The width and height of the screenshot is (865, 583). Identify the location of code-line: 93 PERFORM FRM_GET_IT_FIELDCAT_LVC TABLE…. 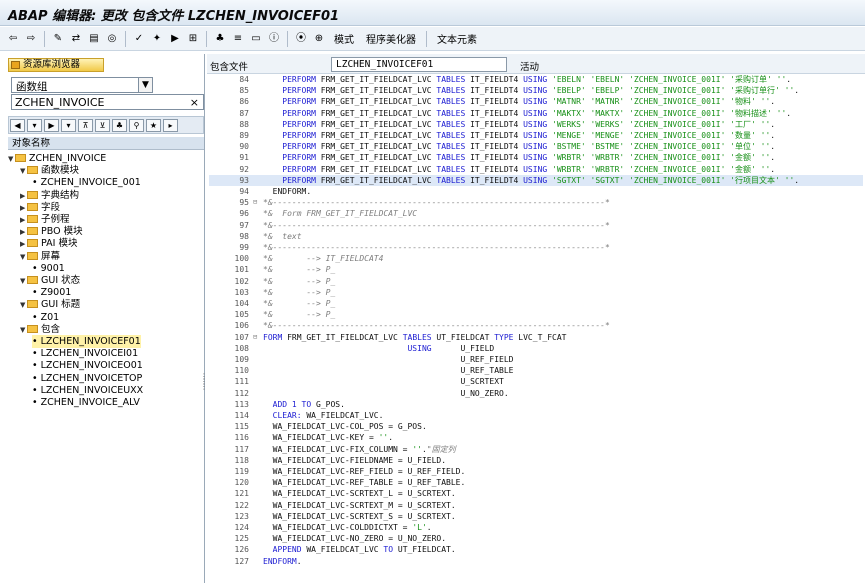
(536, 180).